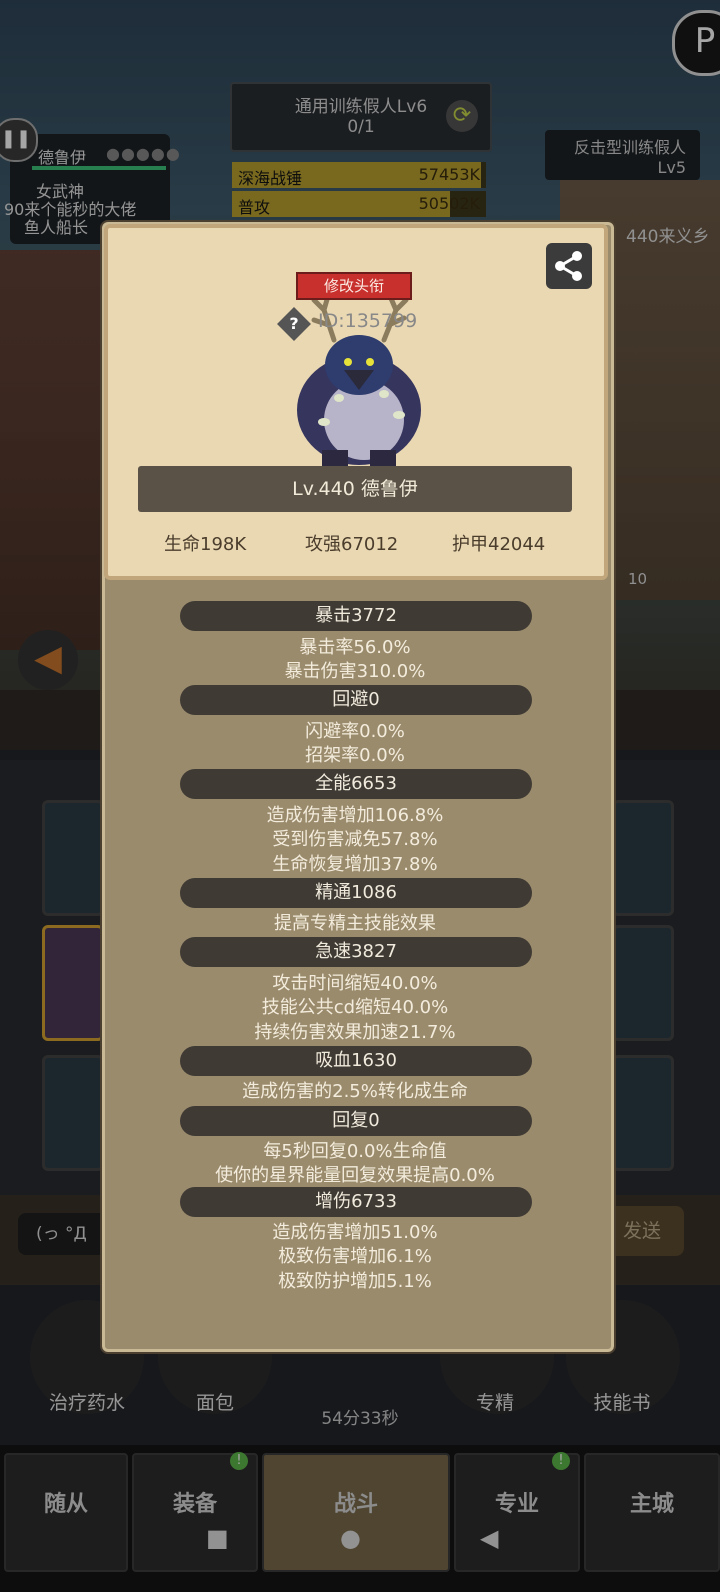 Image resolution: width=720 pixels, height=1592 pixels. Describe the element at coordinates (355, 1281) in the screenshot. I see `stat-line: 极致防护增加5.1%` at that location.